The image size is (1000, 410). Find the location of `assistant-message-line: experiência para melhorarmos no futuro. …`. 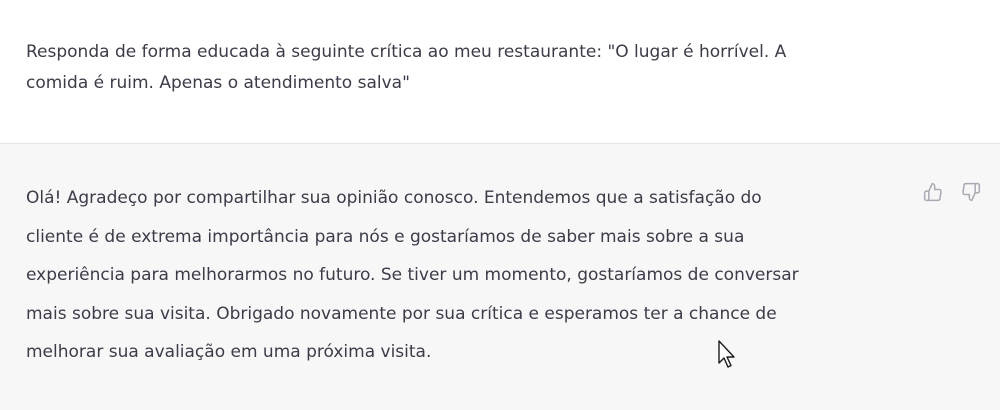

assistant-message-line: experiência para melhorarmos no futuro. … is located at coordinates (412, 275).